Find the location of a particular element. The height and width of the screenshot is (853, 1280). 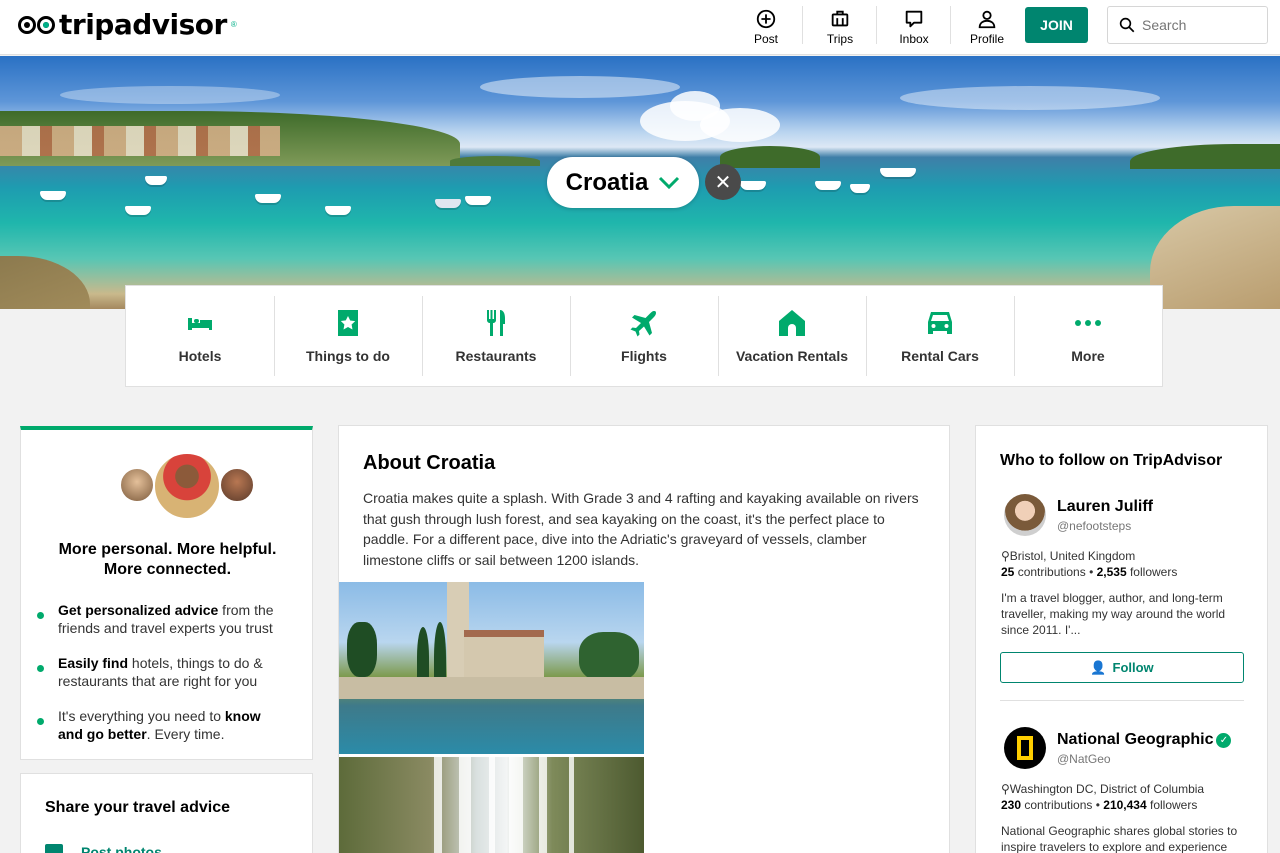

member-avatars is located at coordinates (189, 487).